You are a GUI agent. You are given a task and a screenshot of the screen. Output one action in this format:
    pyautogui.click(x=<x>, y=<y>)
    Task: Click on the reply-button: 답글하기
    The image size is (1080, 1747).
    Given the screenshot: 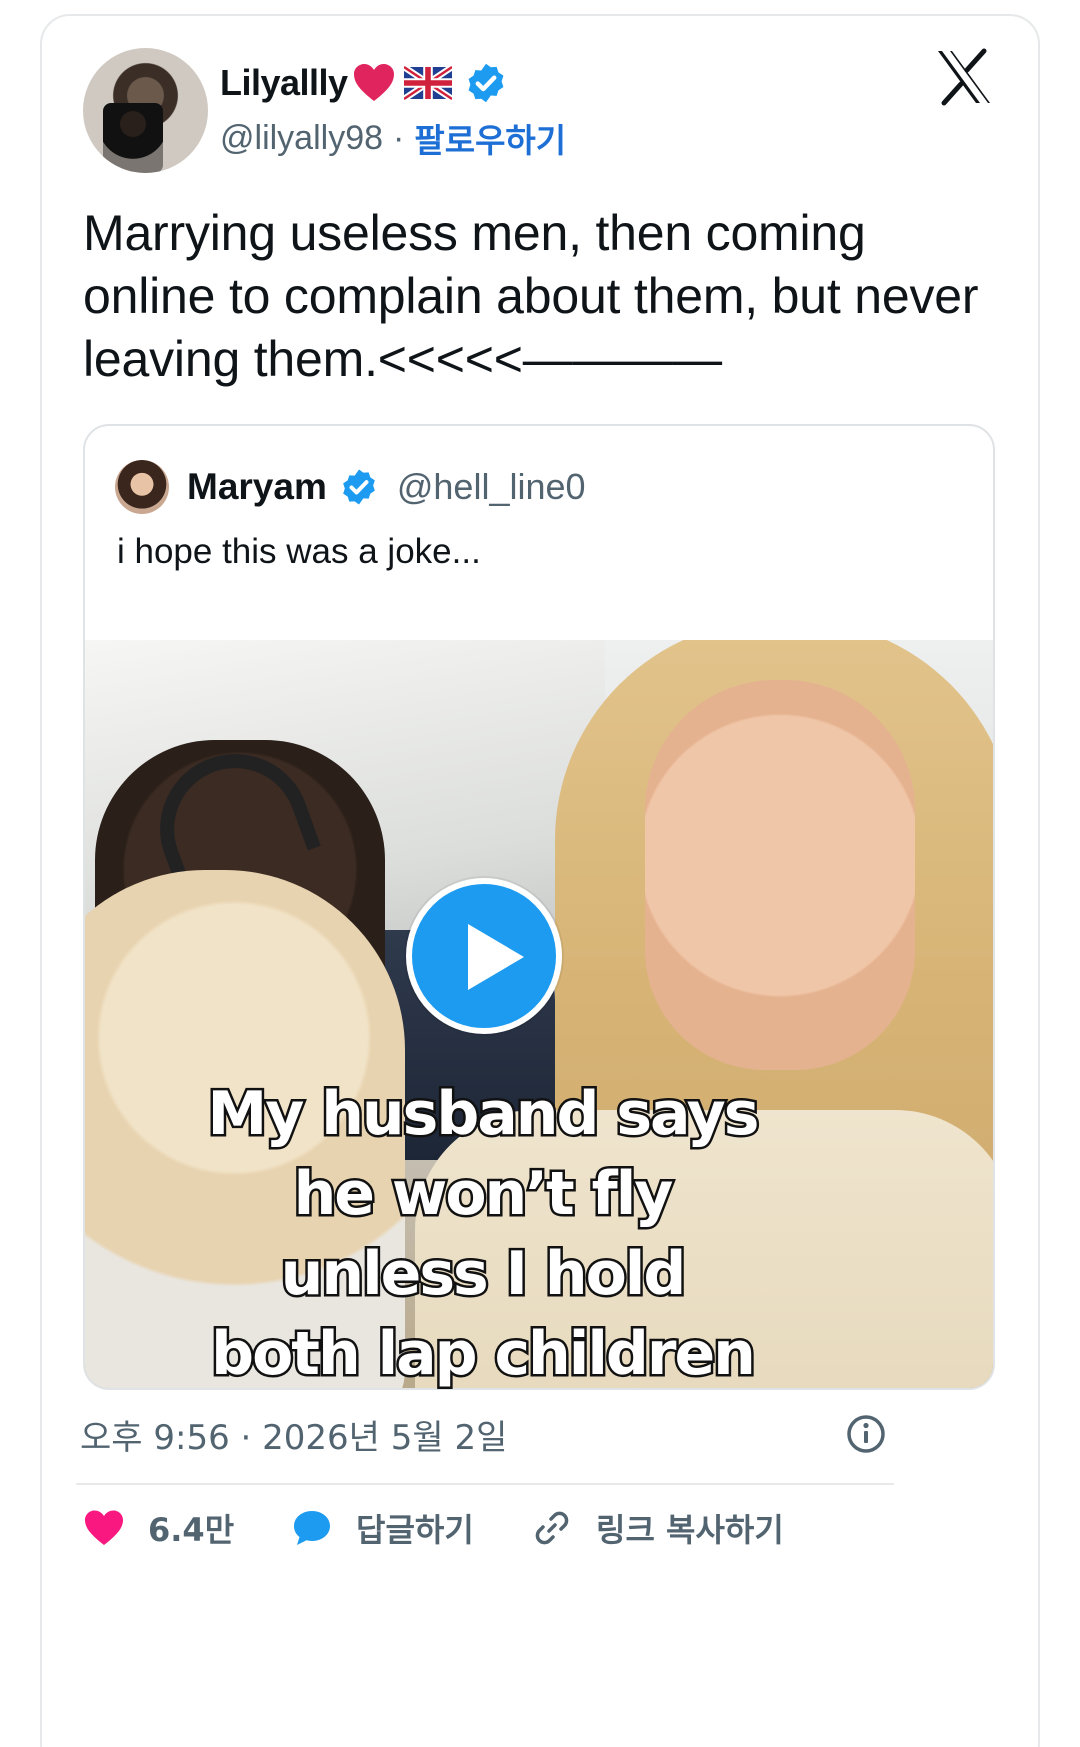 What is the action you would take?
    pyautogui.click(x=382, y=1528)
    